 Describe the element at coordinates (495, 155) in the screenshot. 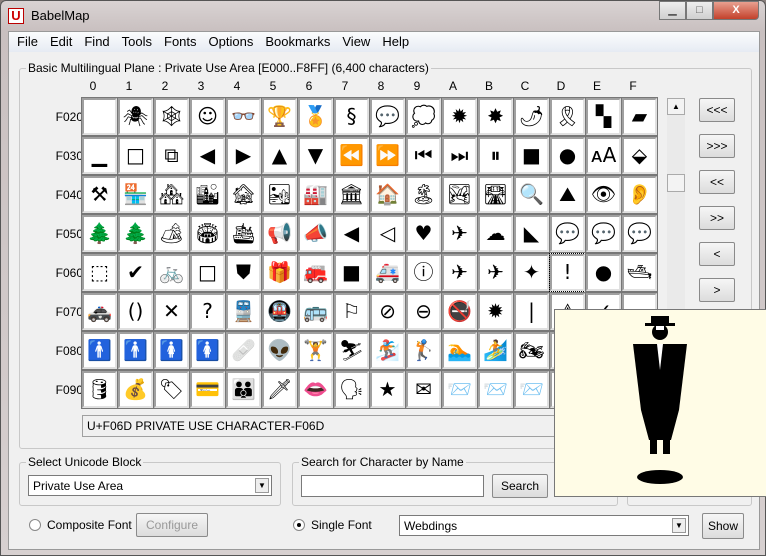

I see `glyph-cell: ⏸` at that location.